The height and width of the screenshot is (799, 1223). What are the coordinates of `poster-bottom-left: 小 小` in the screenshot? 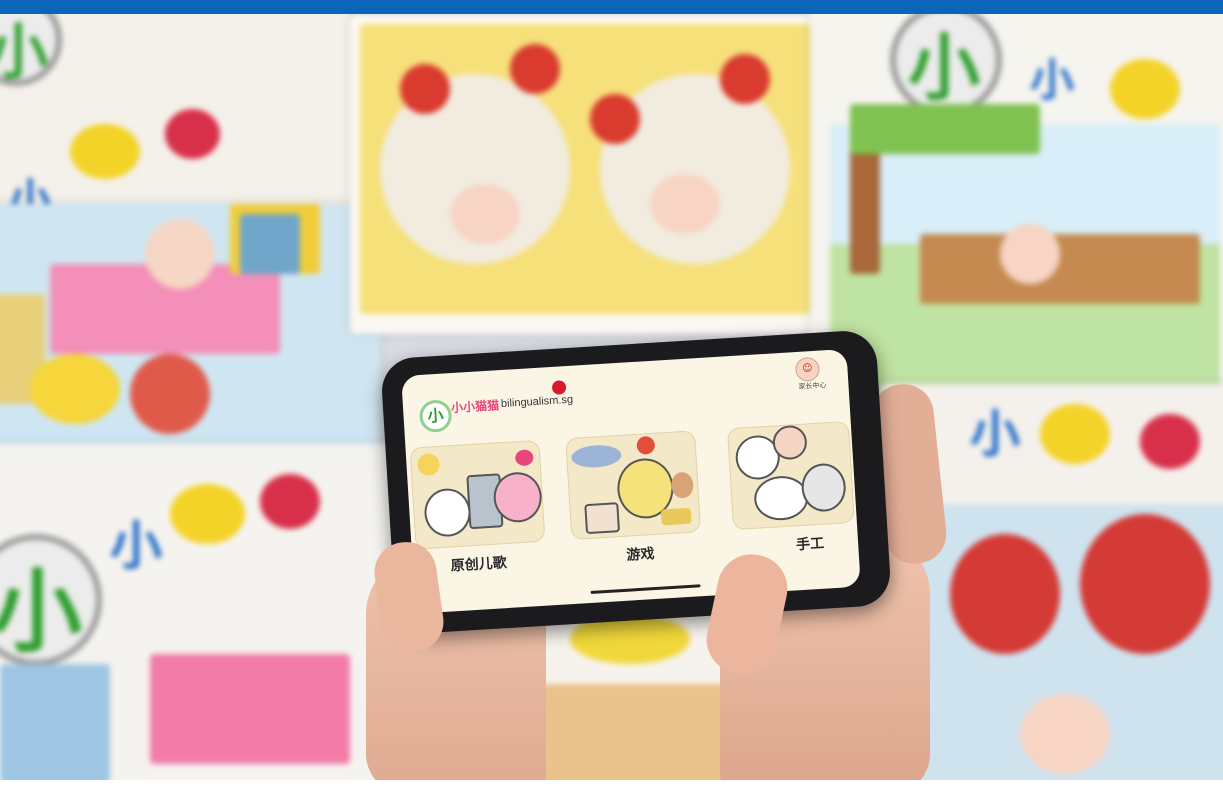 It's located at (200, 612).